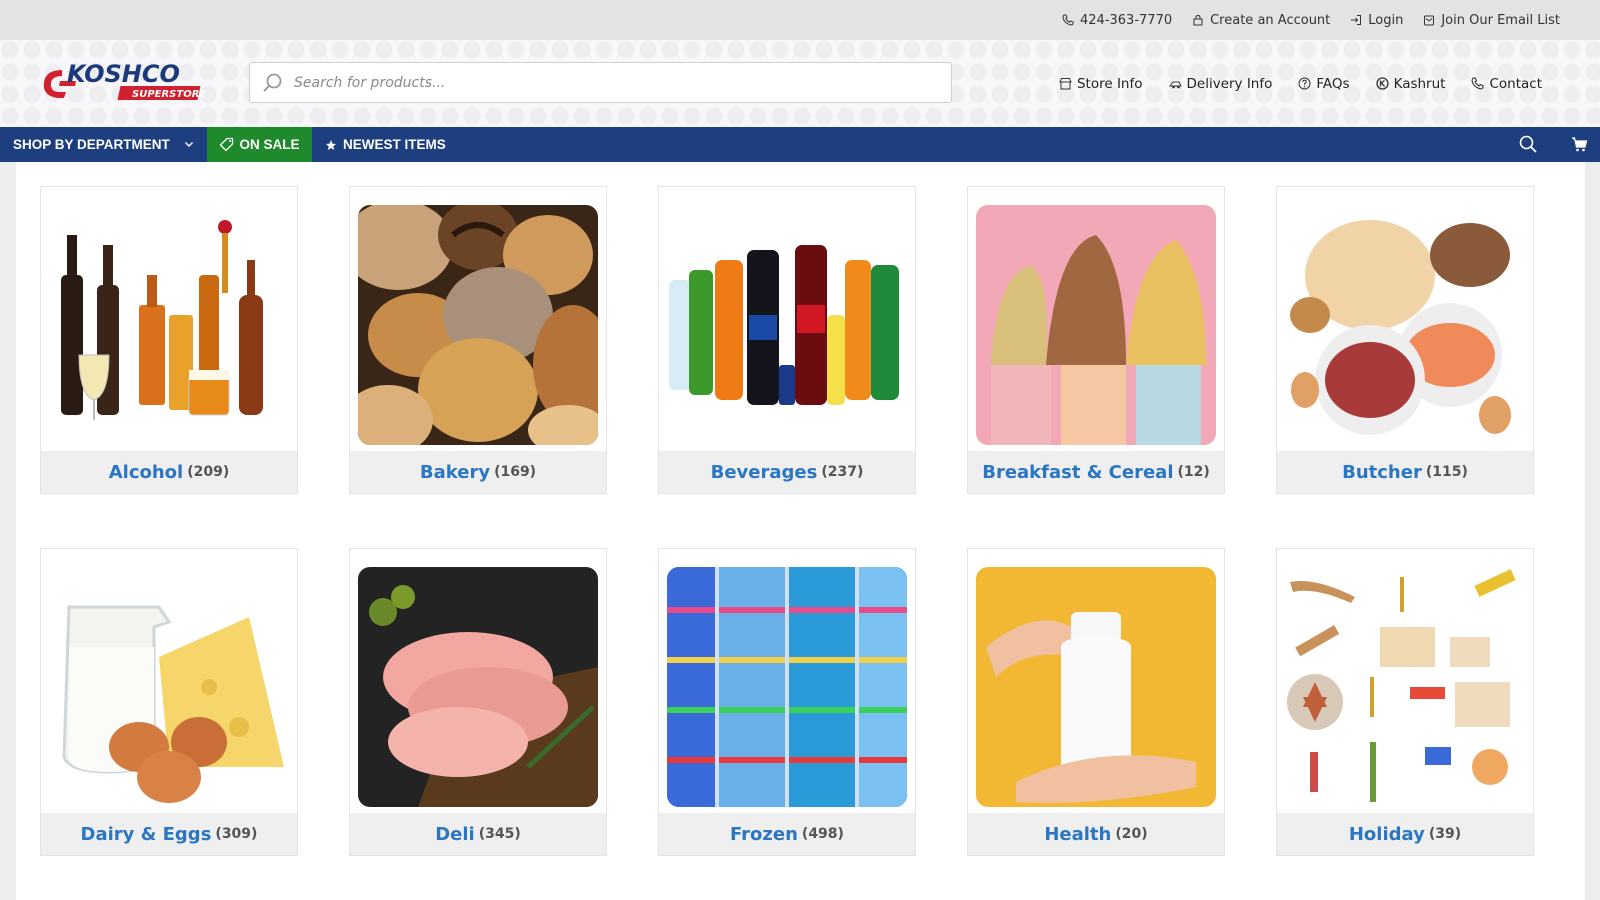 The image size is (1600, 900). I want to click on soda-bottles-icon, so click(787, 325).